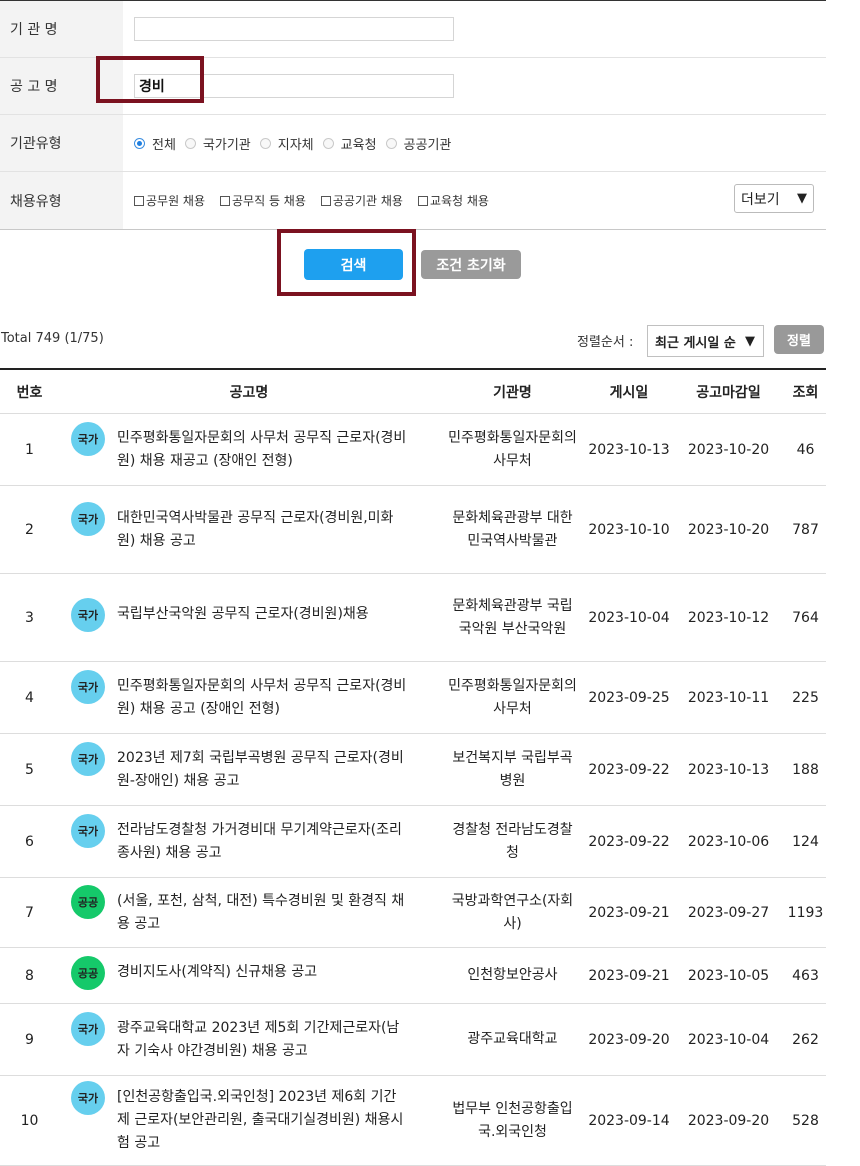  I want to click on org-type-radio-option: 지자체, so click(286, 143).